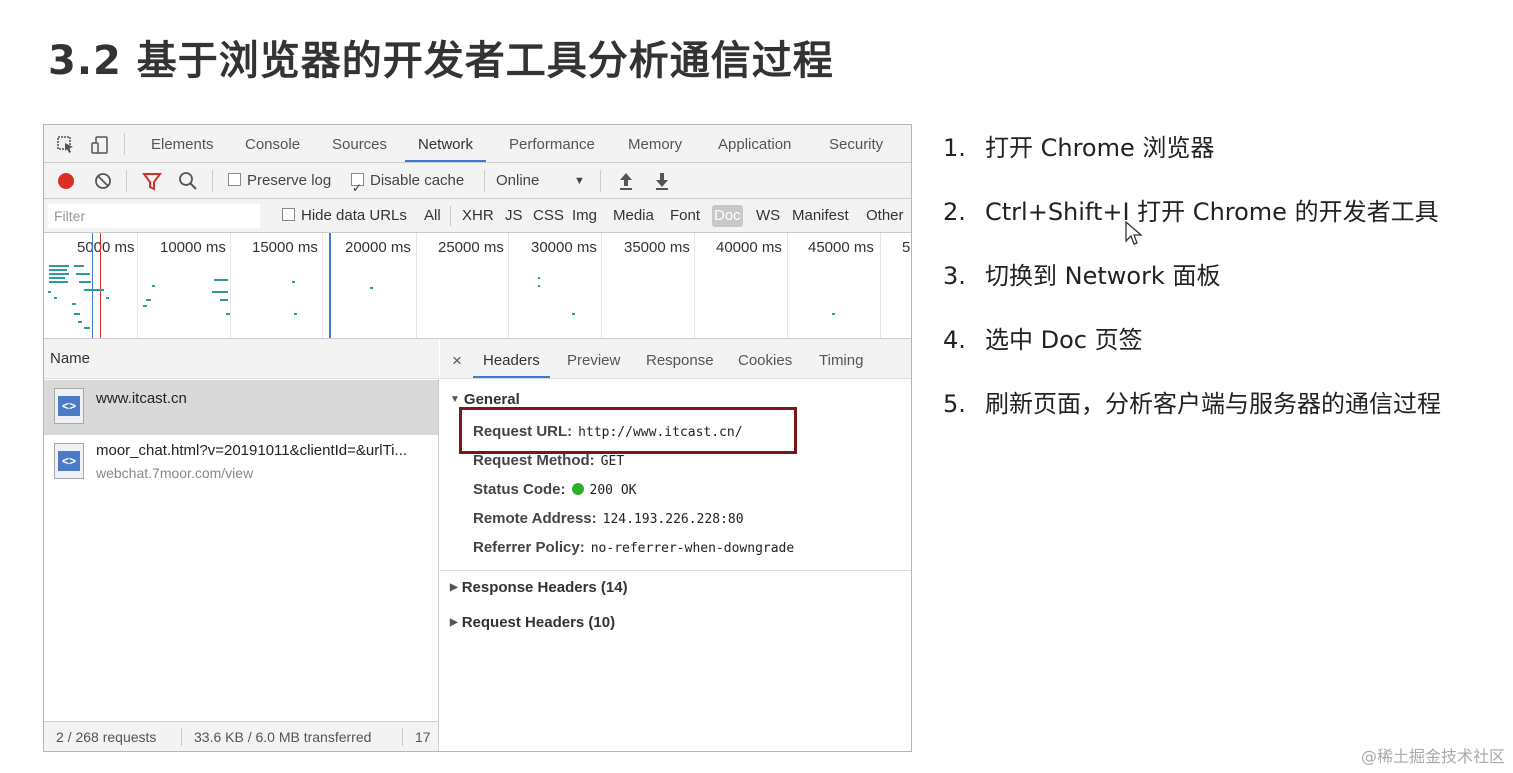 Image resolution: width=1513 pixels, height=773 pixels. What do you see at coordinates (66, 181) in the screenshot?
I see `record-icon` at bounding box center [66, 181].